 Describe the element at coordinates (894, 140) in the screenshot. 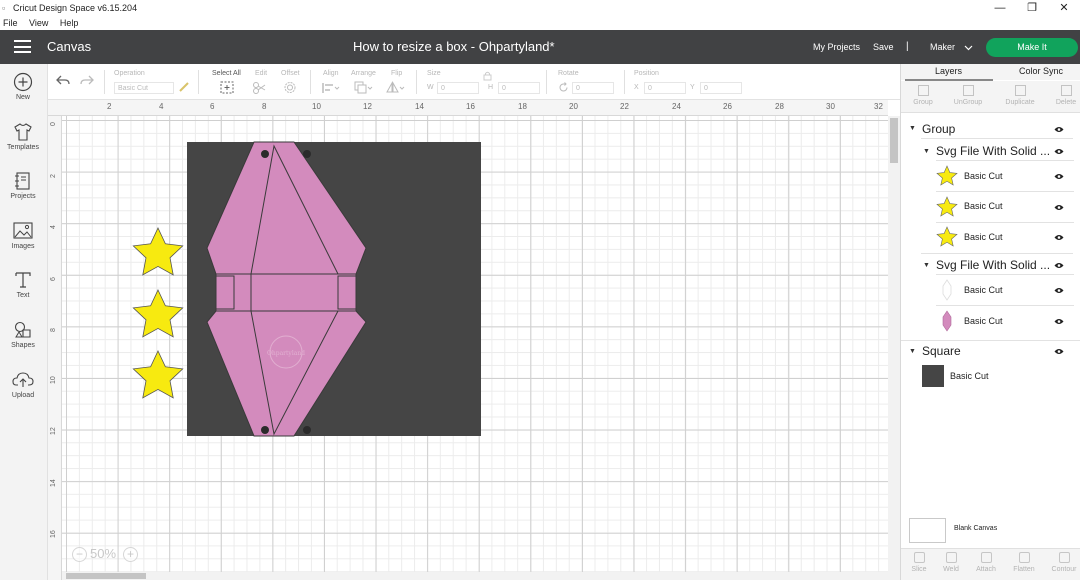

I see `vertical-scroll-thumb` at that location.